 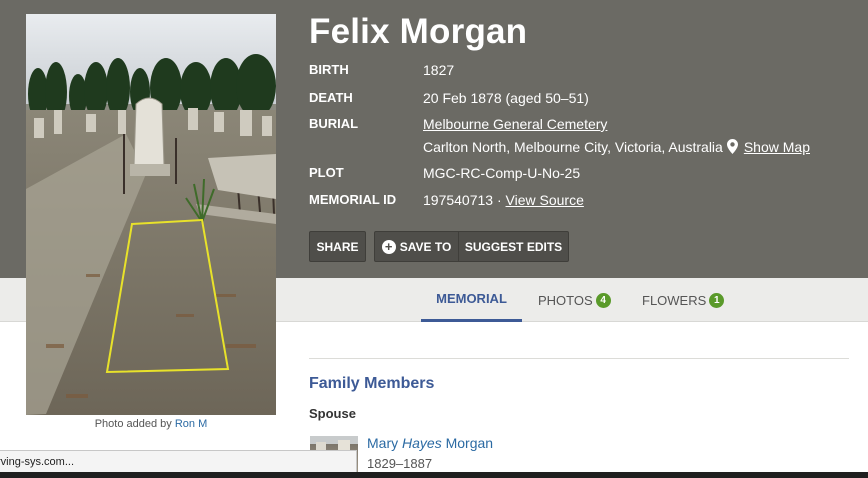 What do you see at coordinates (579, 358) in the screenshot?
I see `section-divider` at bounding box center [579, 358].